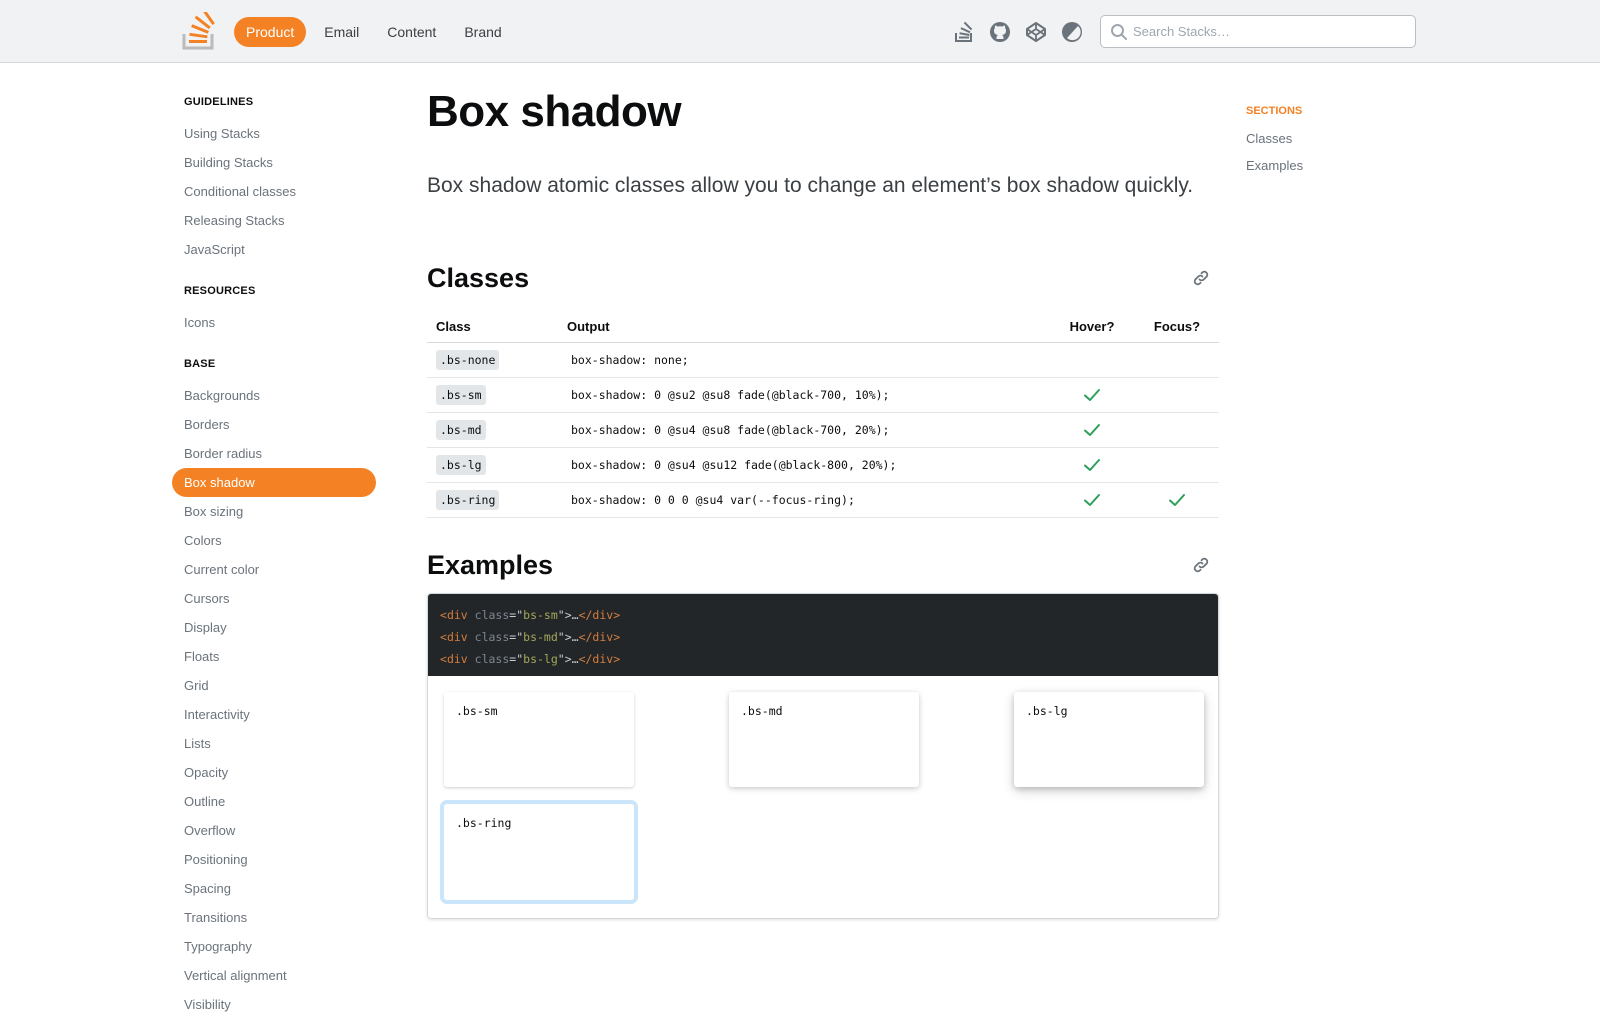 This screenshot has width=1600, height=1024. I want to click on sidebar-item-colors: Colors, so click(274, 540).